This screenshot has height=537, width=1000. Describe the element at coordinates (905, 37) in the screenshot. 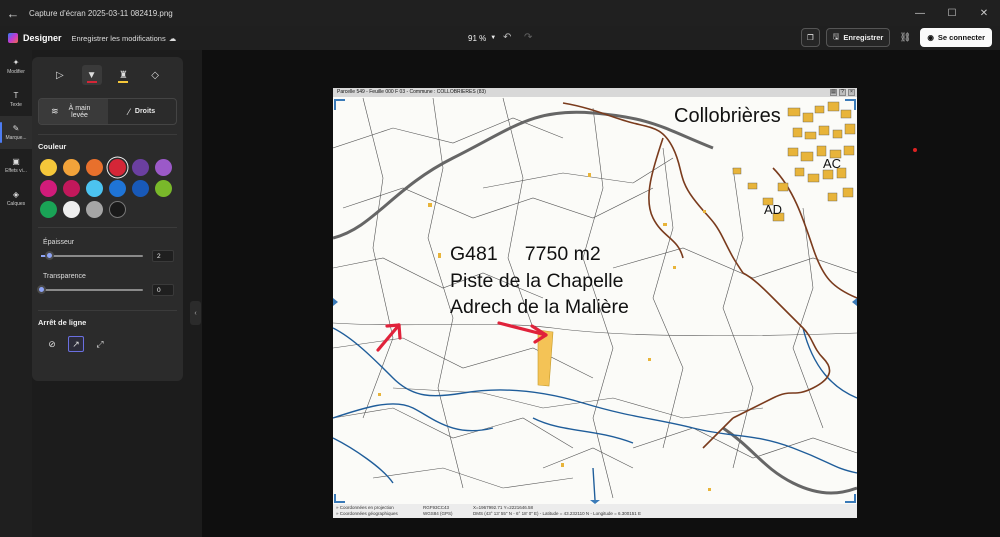

I see `share-icon: ⛓` at that location.